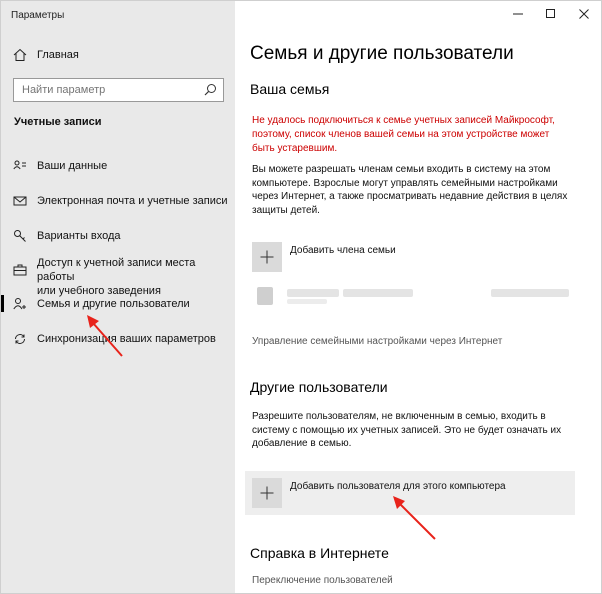 This screenshot has height=594, width=602. I want to click on family-member-row, so click(418, 297).